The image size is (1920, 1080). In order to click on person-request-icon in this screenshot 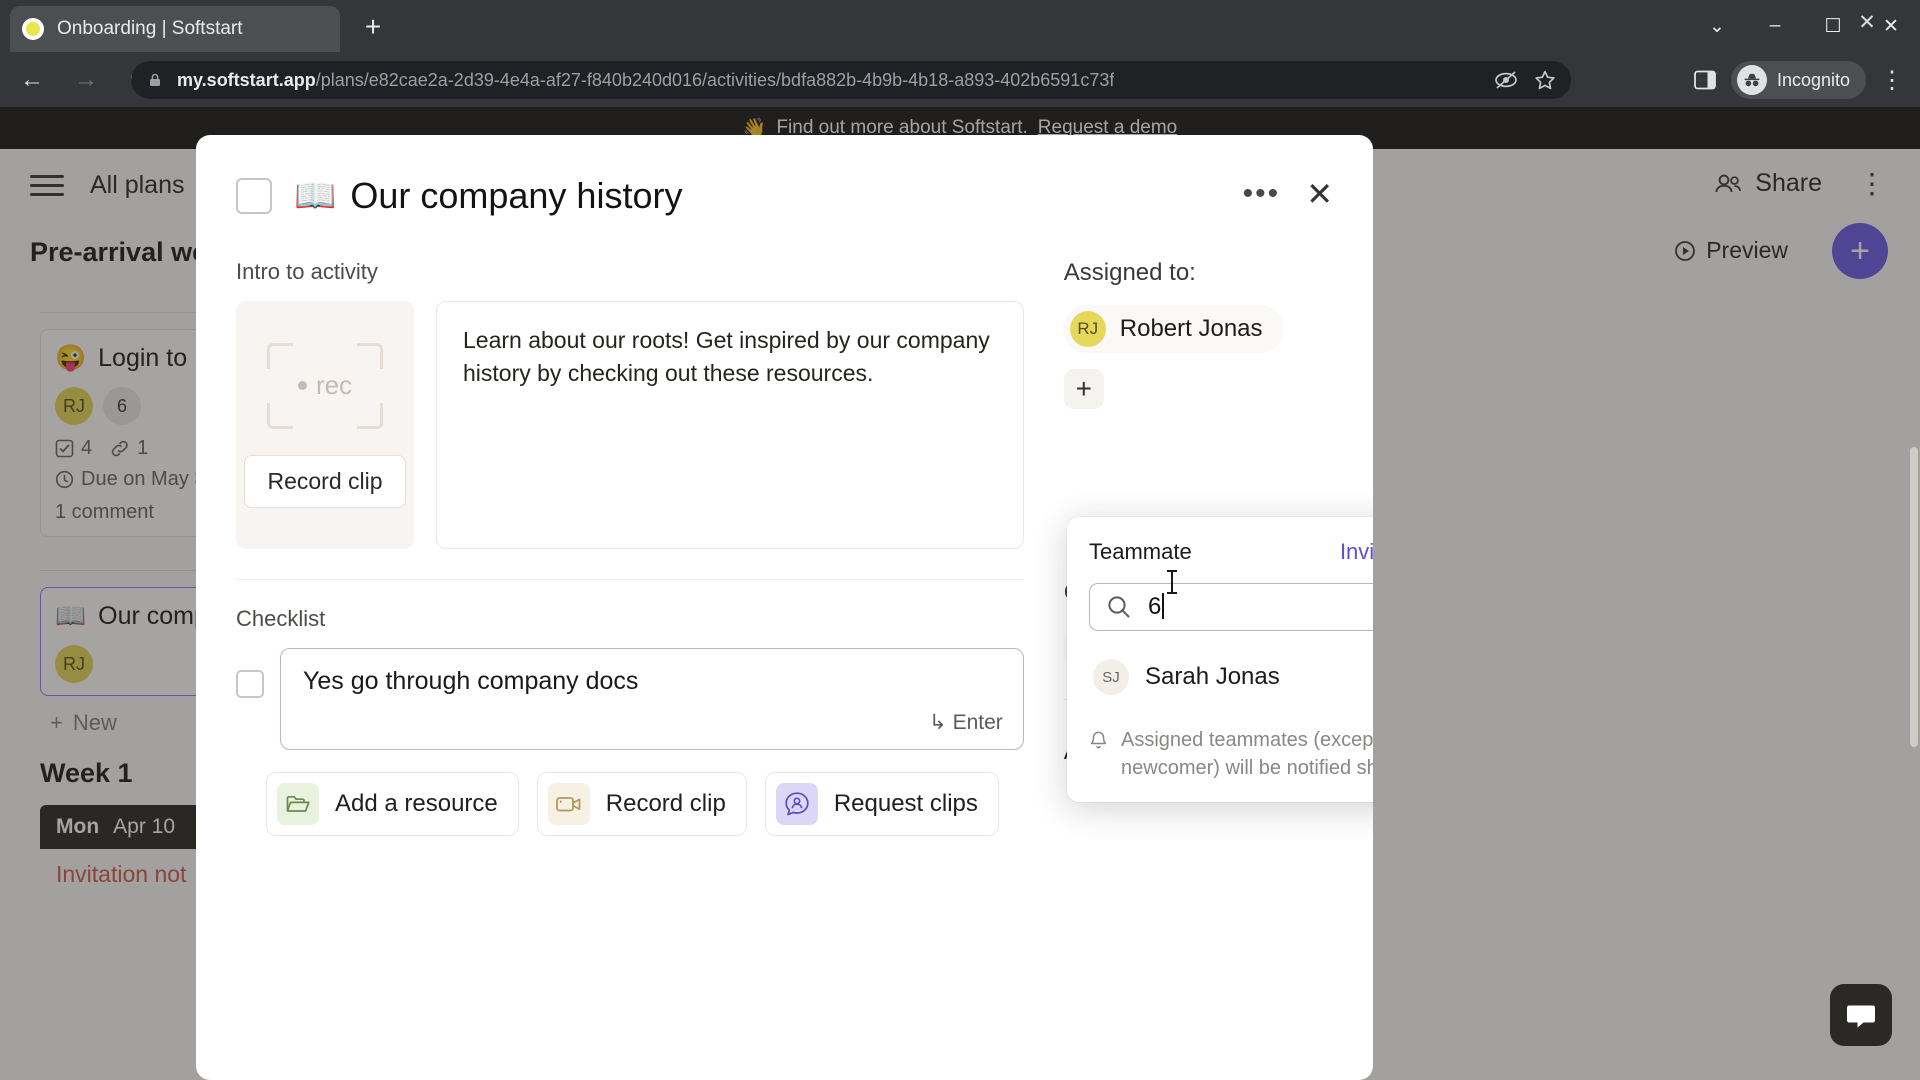, I will do `click(796, 804)`.